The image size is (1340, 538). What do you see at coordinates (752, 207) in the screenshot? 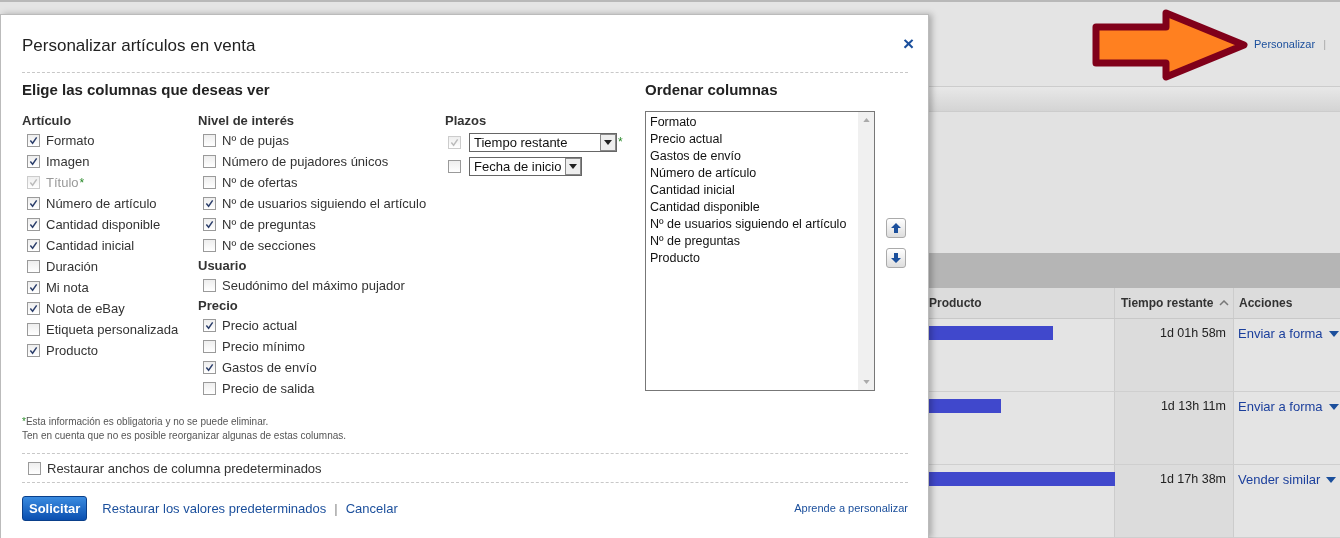
I see `list-item: Cantidad disponible` at bounding box center [752, 207].